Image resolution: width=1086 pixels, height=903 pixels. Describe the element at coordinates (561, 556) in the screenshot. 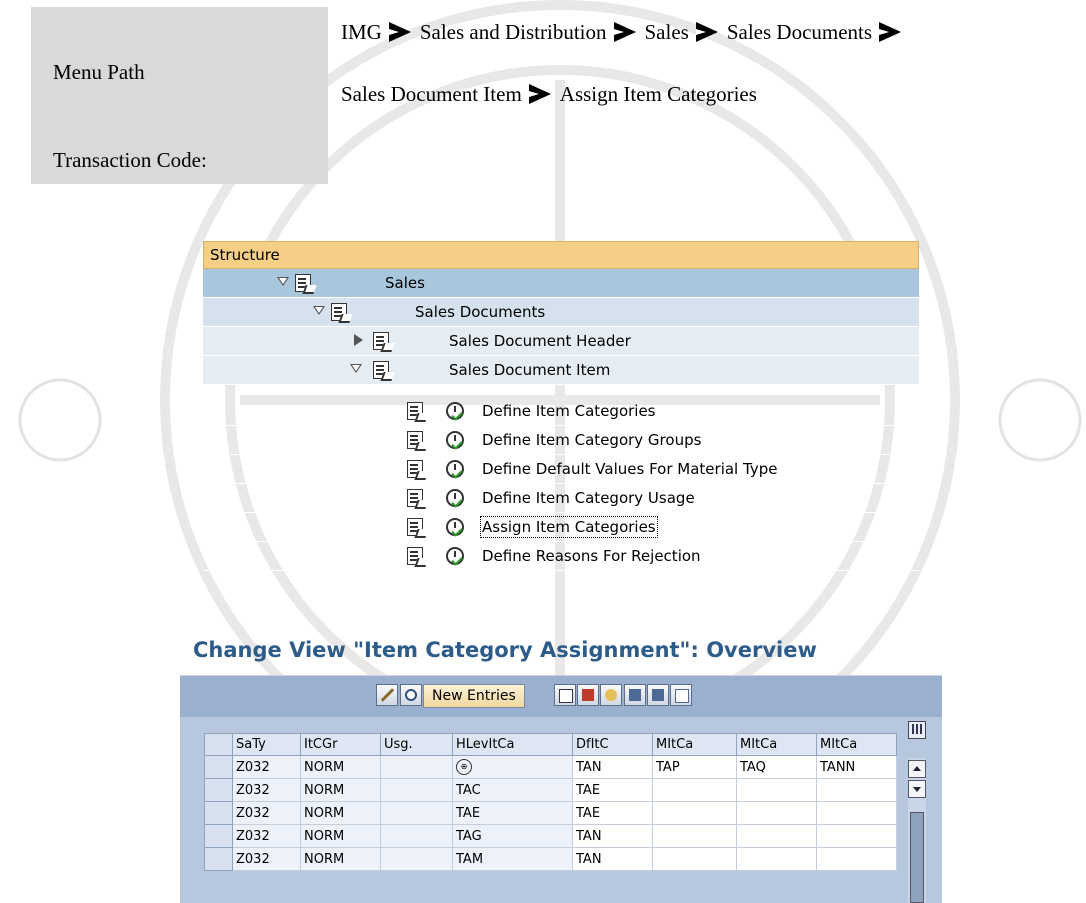

I see `activity-define-reasons-for-rejection: Define Reasons For Rejection` at that location.